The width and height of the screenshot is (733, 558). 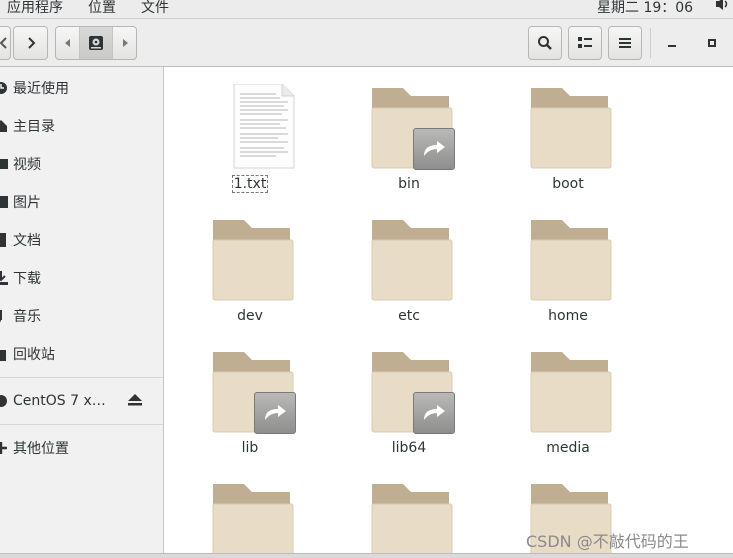 What do you see at coordinates (4, 240) in the screenshot?
I see `document-icon` at bounding box center [4, 240].